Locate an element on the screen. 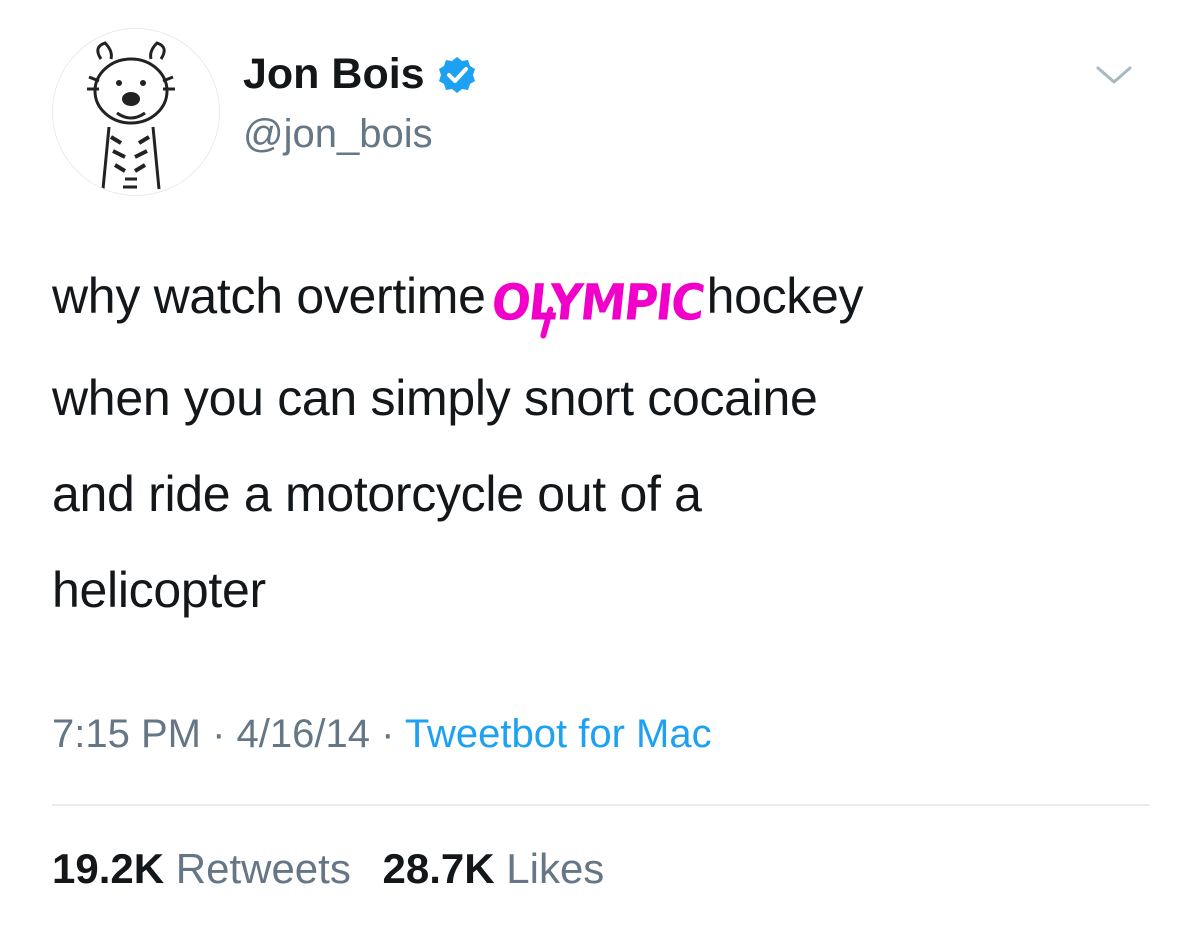  likes-label: Likes is located at coordinates (555, 868).